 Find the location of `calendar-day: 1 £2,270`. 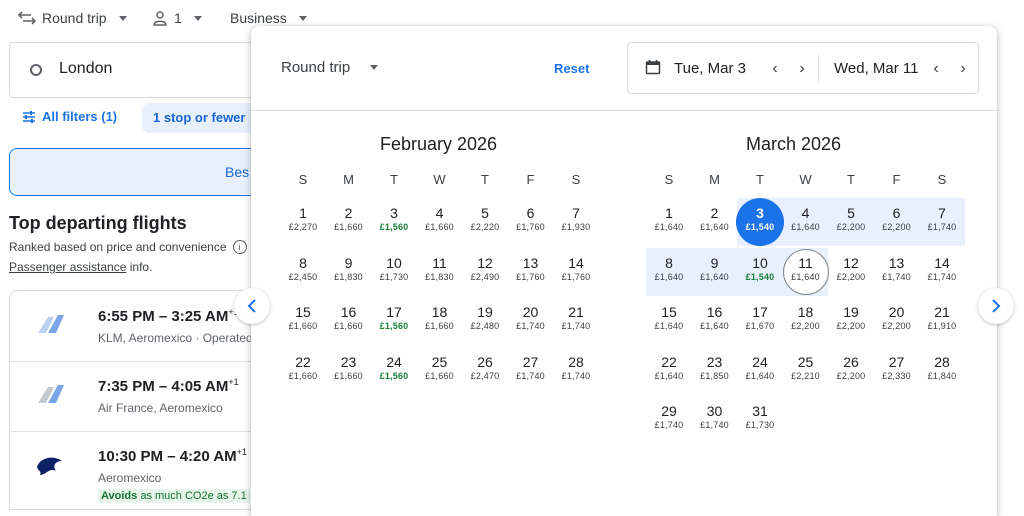

calendar-day: 1 £2,270 is located at coordinates (303, 222).